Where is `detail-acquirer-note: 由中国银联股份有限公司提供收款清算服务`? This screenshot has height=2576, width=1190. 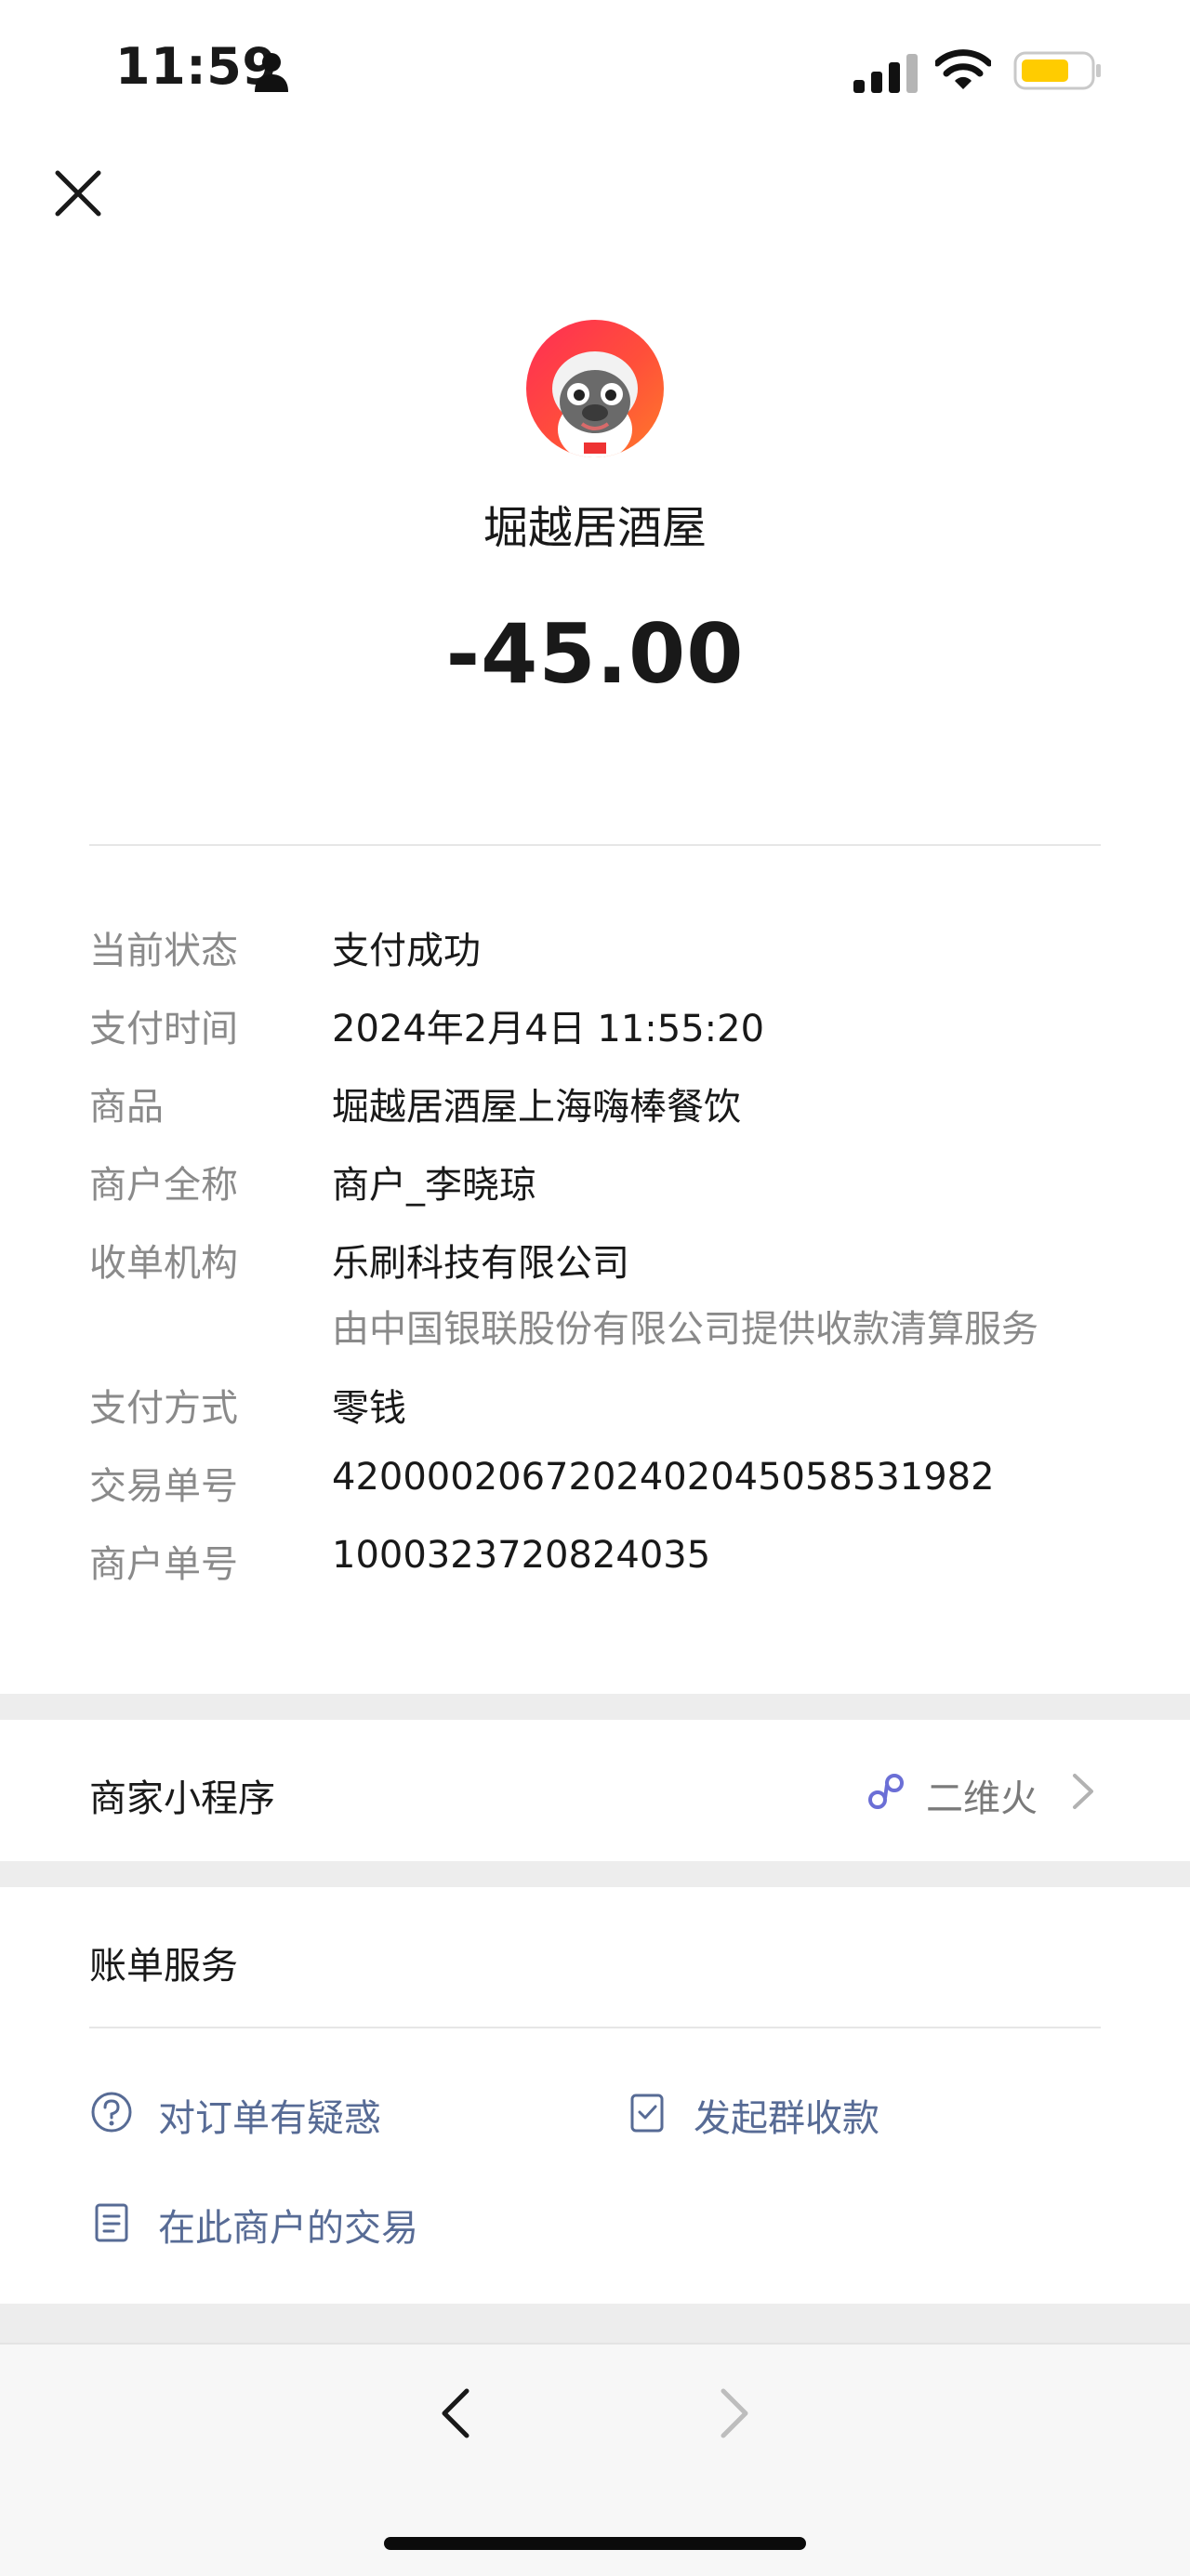
detail-acquirer-note: 由中国银联股份有限公司提供收款清算服务 is located at coordinates (685, 1329).